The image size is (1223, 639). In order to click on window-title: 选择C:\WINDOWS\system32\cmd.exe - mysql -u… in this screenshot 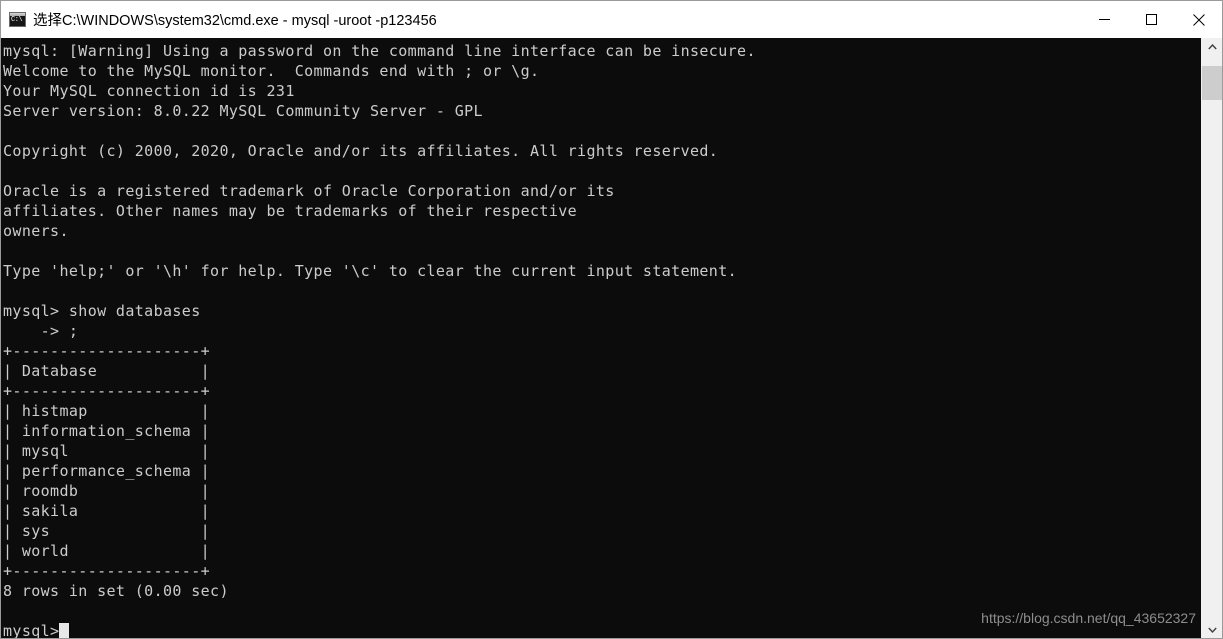, I will do `click(235, 21)`.